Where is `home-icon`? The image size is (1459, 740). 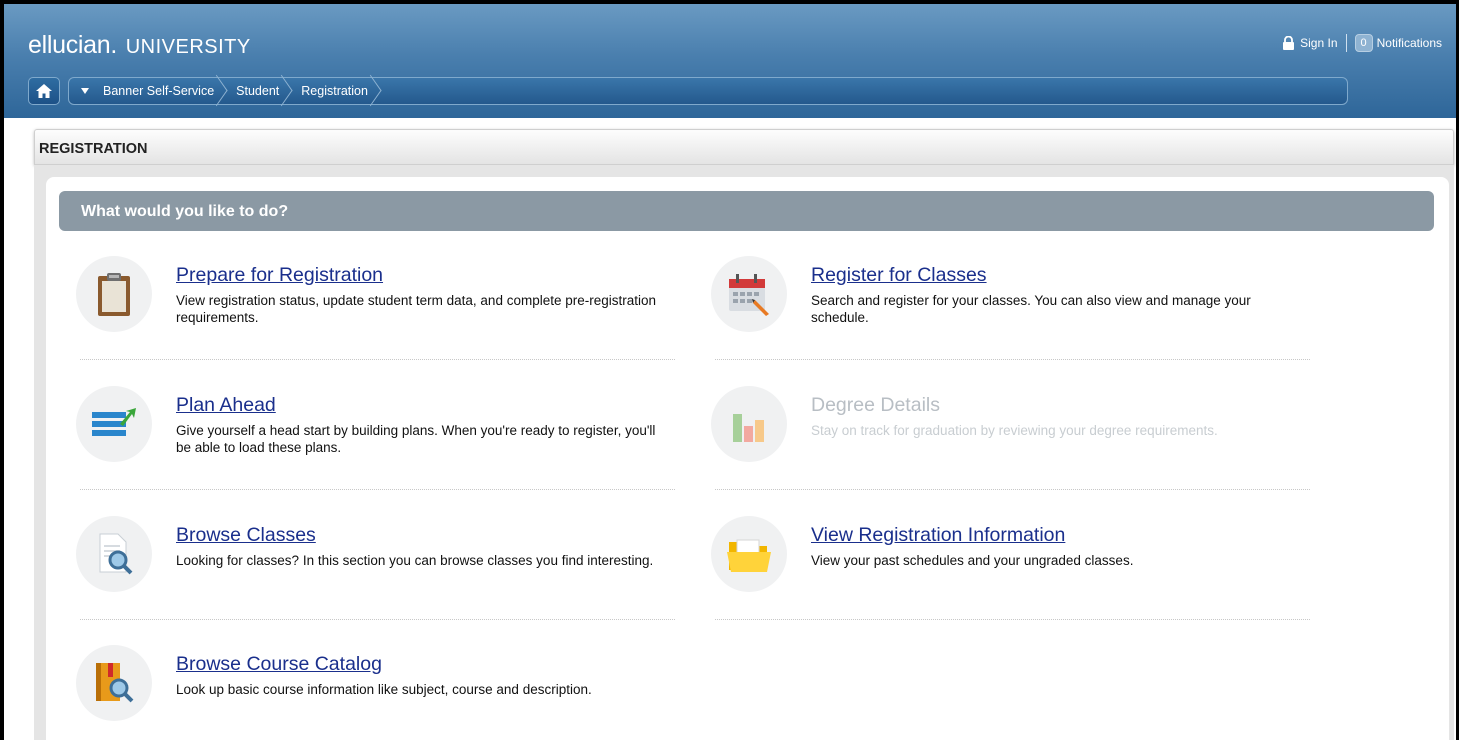 home-icon is located at coordinates (44, 91).